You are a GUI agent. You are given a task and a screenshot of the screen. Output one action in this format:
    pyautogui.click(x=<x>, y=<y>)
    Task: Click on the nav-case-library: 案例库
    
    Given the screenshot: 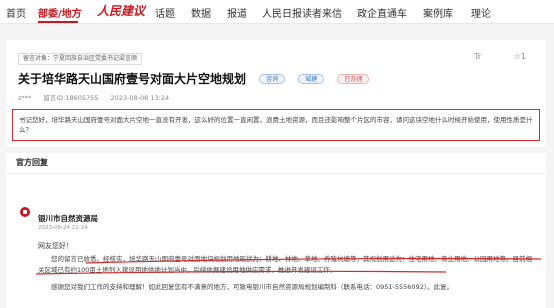 What is the action you would take?
    pyautogui.click(x=438, y=12)
    